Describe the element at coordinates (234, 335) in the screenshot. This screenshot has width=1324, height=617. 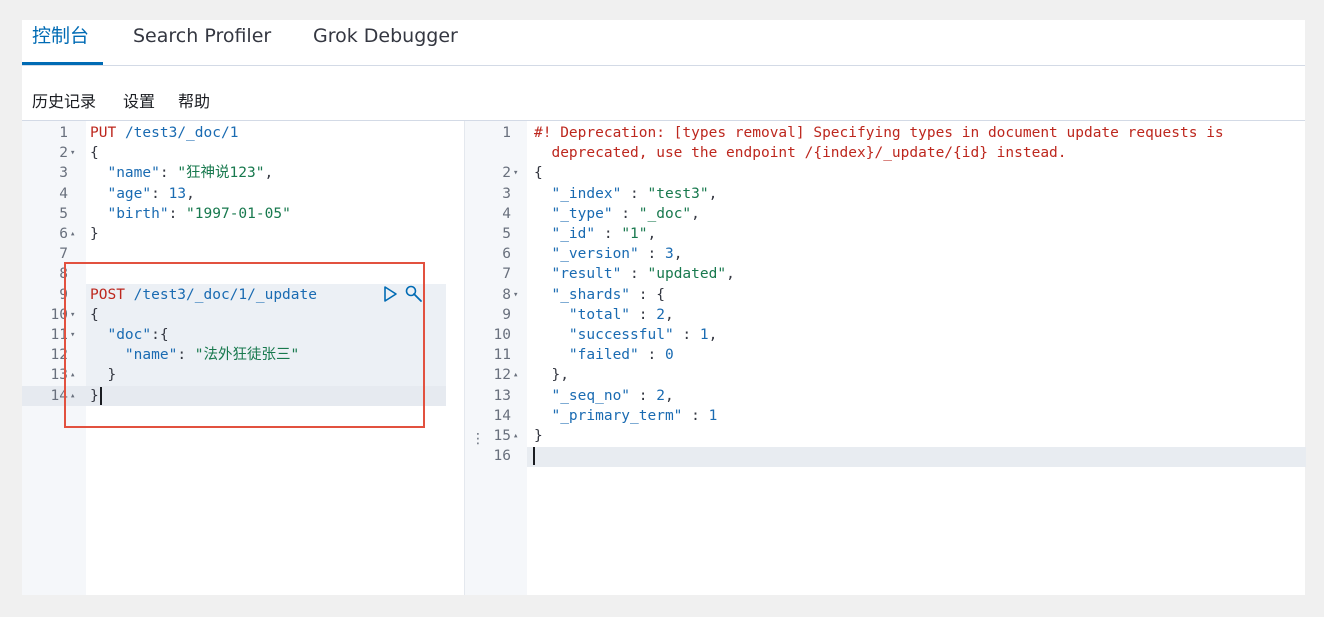
I see `code-line: 11 ▾ "doc":{` at that location.